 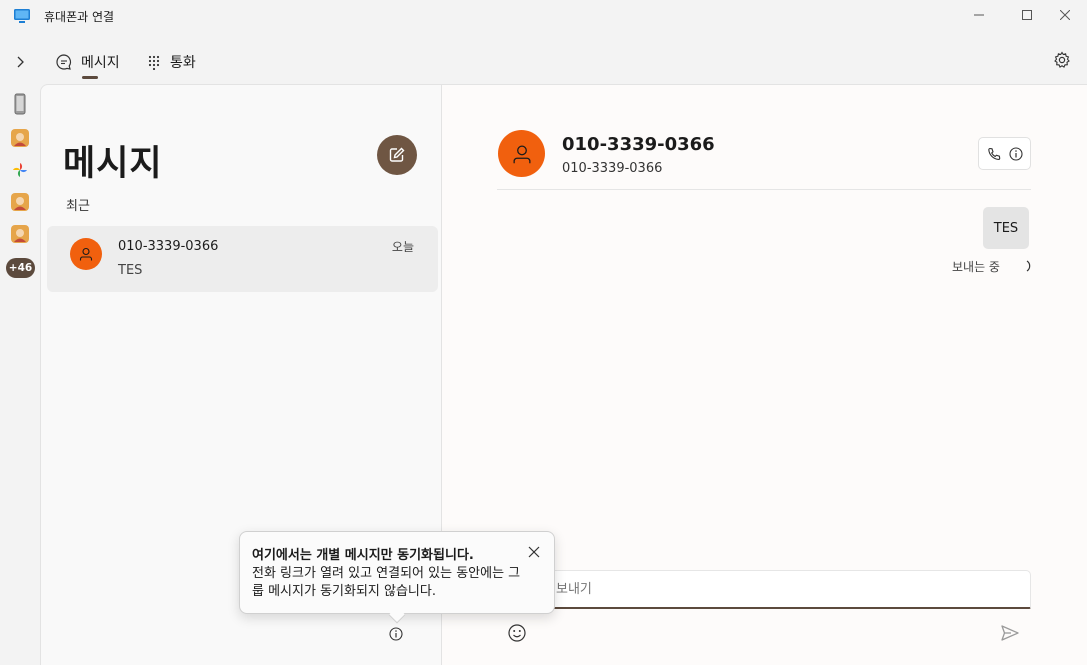 I want to click on chevron-right-icon, so click(x=20, y=62).